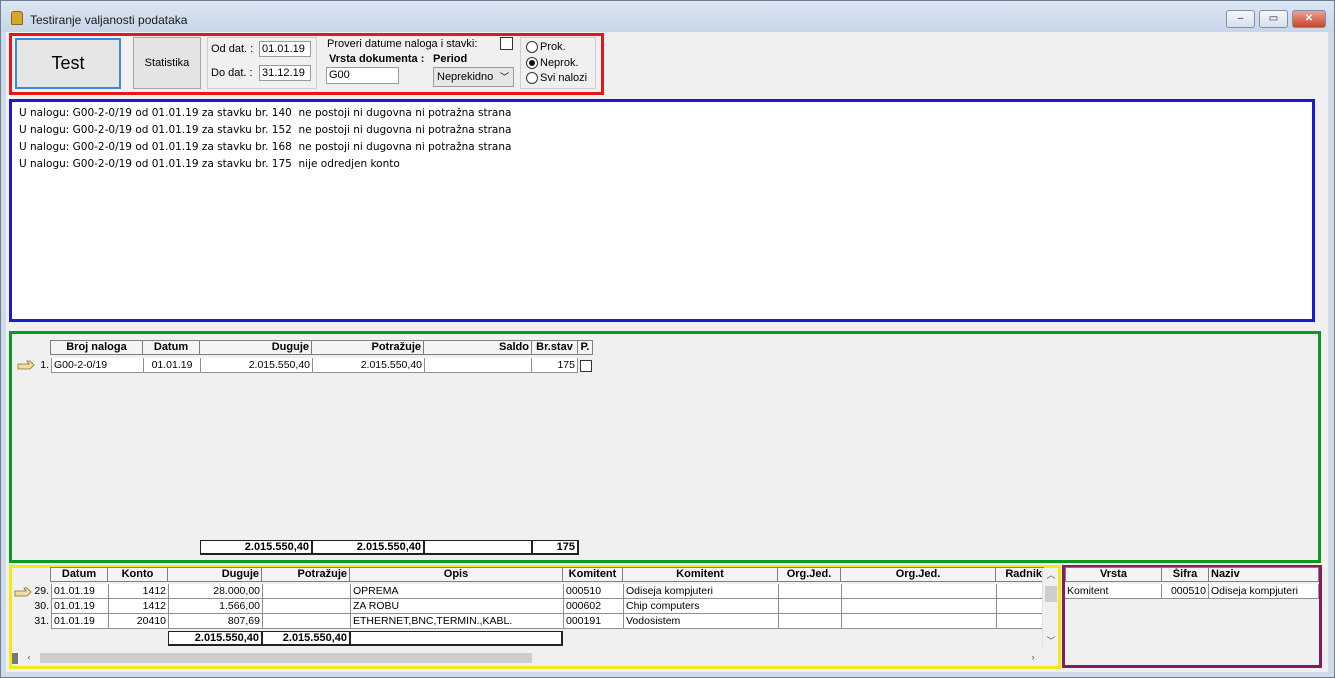 Image resolution: width=1335 pixels, height=678 pixels. Describe the element at coordinates (216, 621) in the screenshot. I see `cell-duguje: 807,69` at that location.